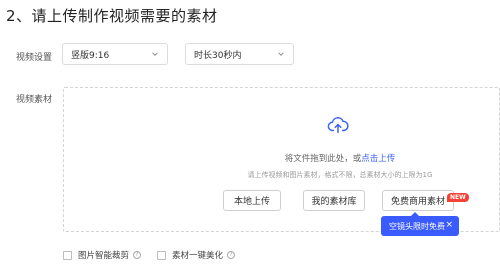 The width and height of the screenshot is (500, 265). What do you see at coordinates (323, 159) in the screenshot?
I see `upload-hint-text: 将文件拖到此处，或` at bounding box center [323, 159].